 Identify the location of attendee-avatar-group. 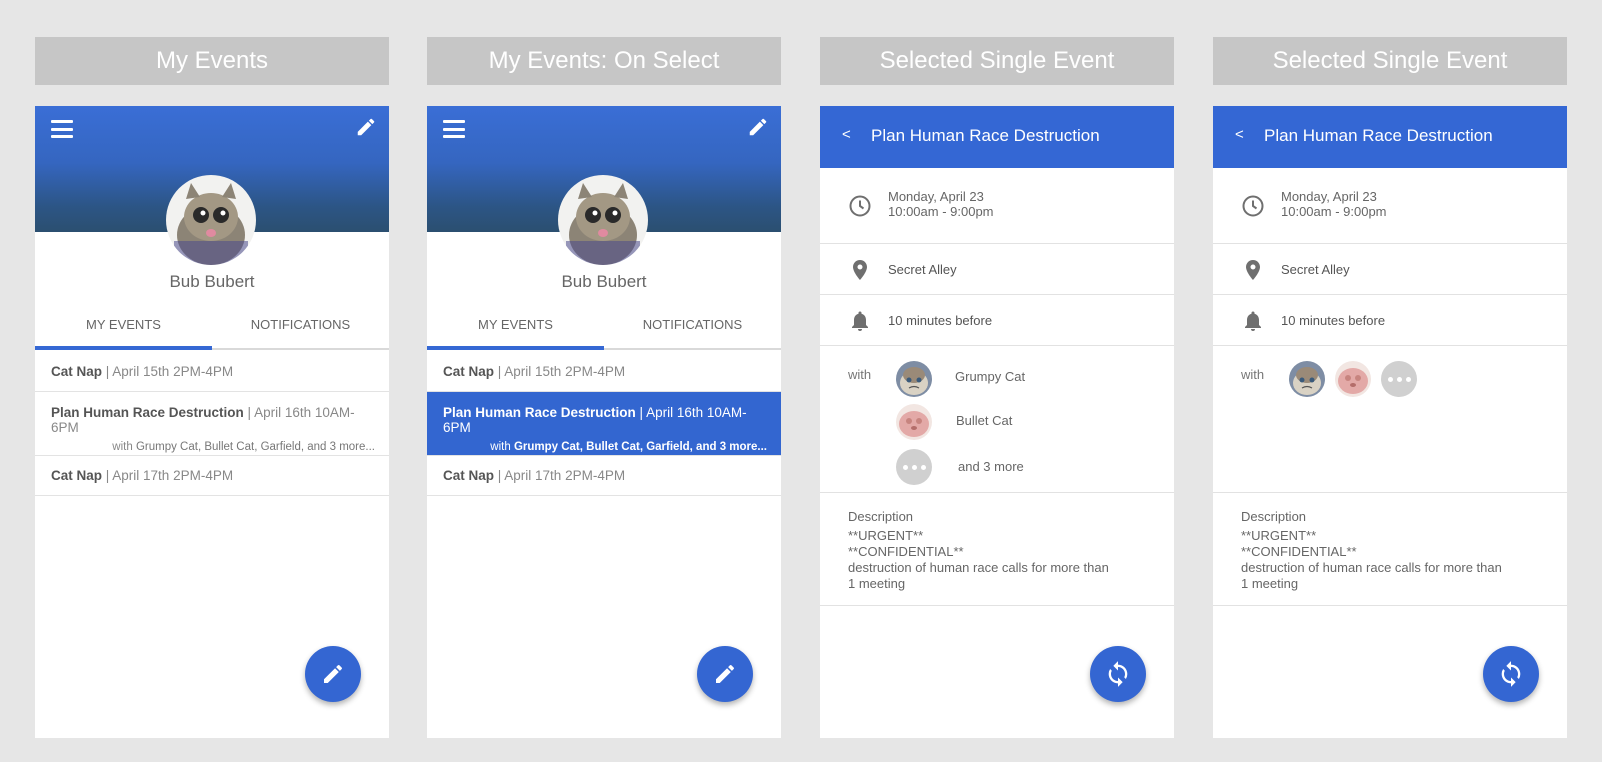
(1353, 379).